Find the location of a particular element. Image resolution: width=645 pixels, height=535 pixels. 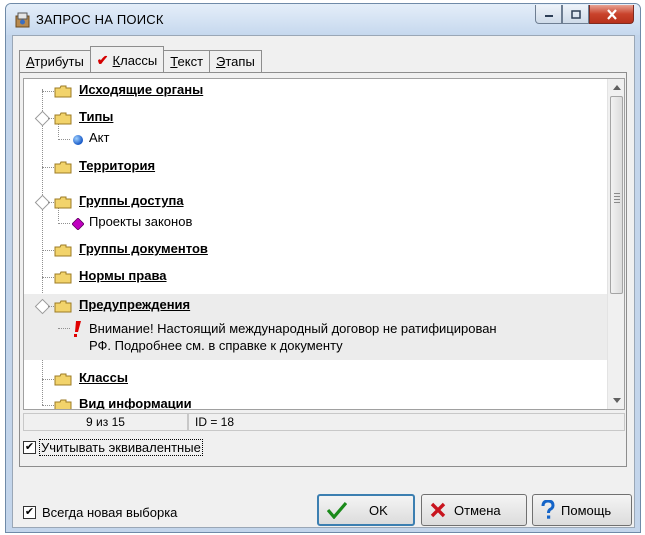

equivalents-checkbox-row: ✔ Учитывать эквивалентные is located at coordinates (113, 447).